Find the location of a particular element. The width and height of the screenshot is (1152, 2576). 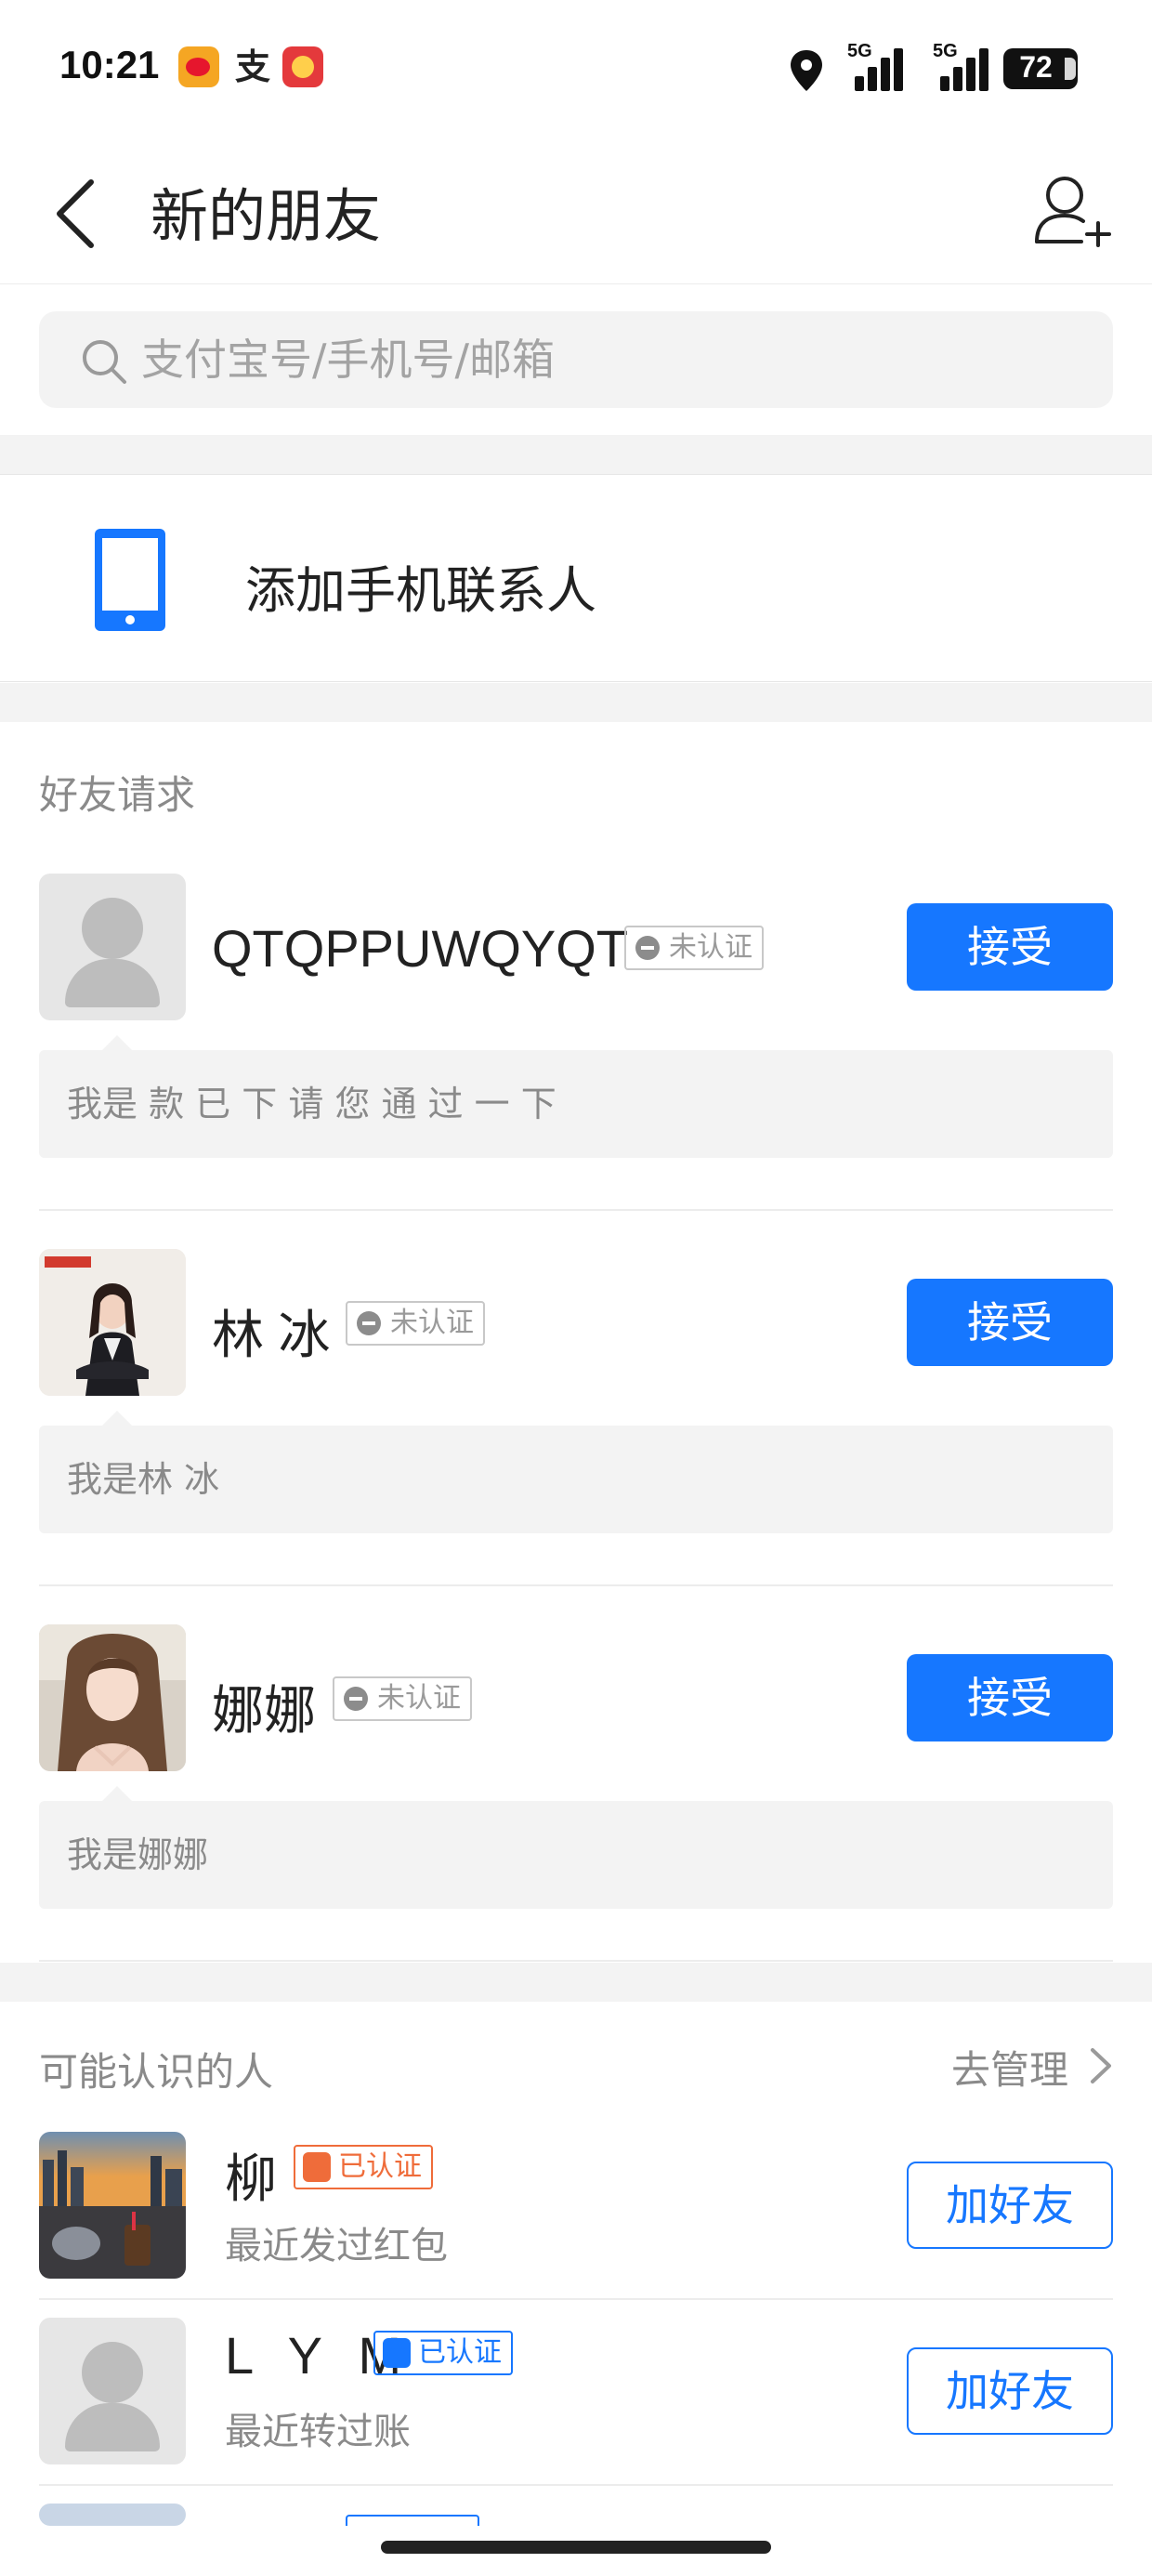

home-indicator is located at coordinates (576, 2547).